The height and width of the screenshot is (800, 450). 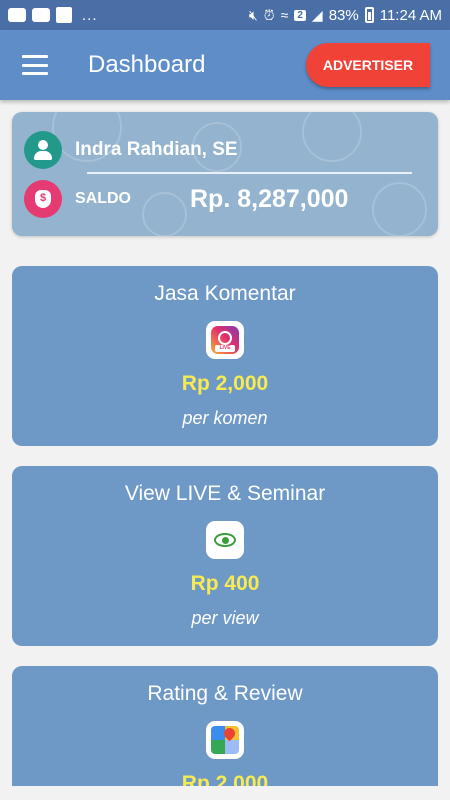 I want to click on service-unit: per komen, so click(x=225, y=418).